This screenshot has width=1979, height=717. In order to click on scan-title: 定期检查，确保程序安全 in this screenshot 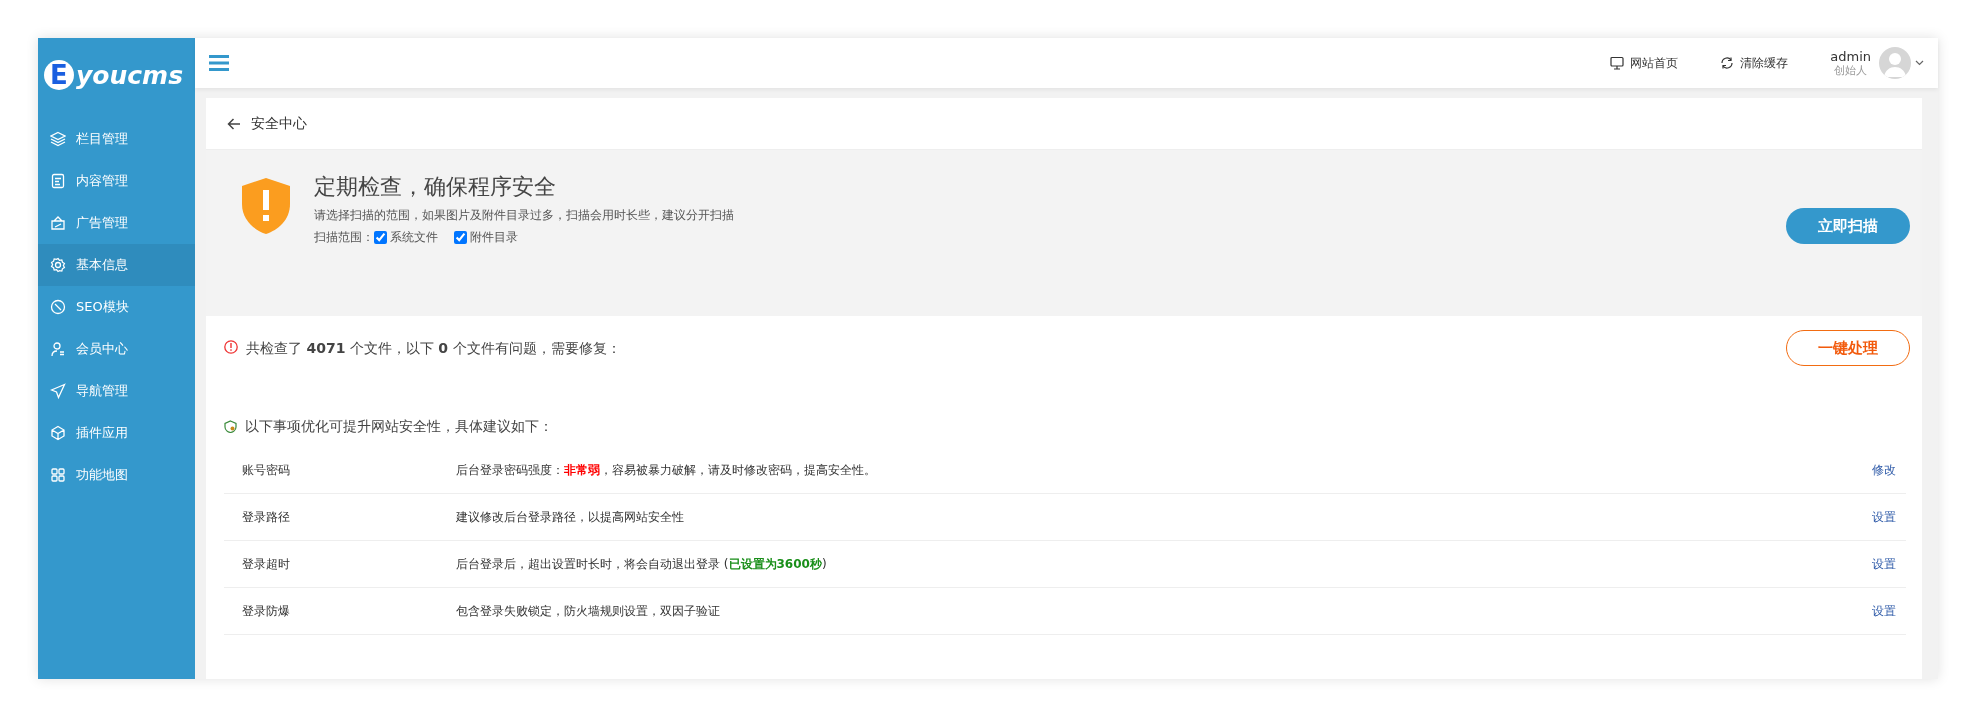, I will do `click(435, 187)`.